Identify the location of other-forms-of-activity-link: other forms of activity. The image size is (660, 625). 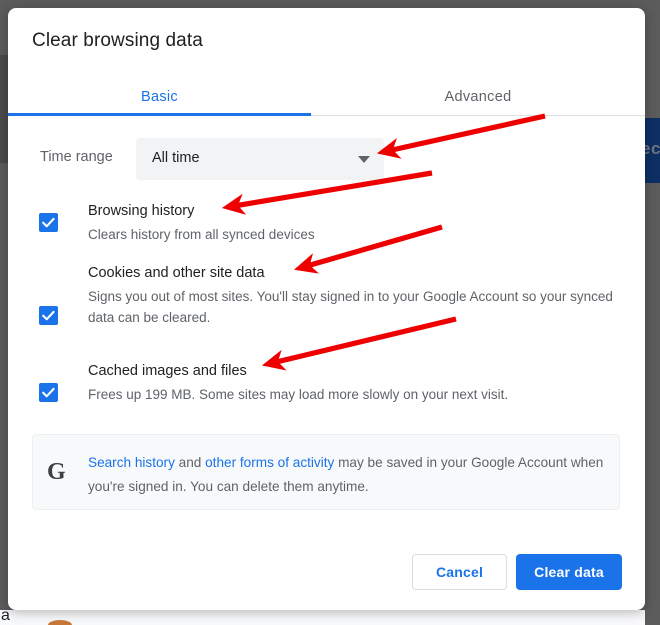
(269, 462).